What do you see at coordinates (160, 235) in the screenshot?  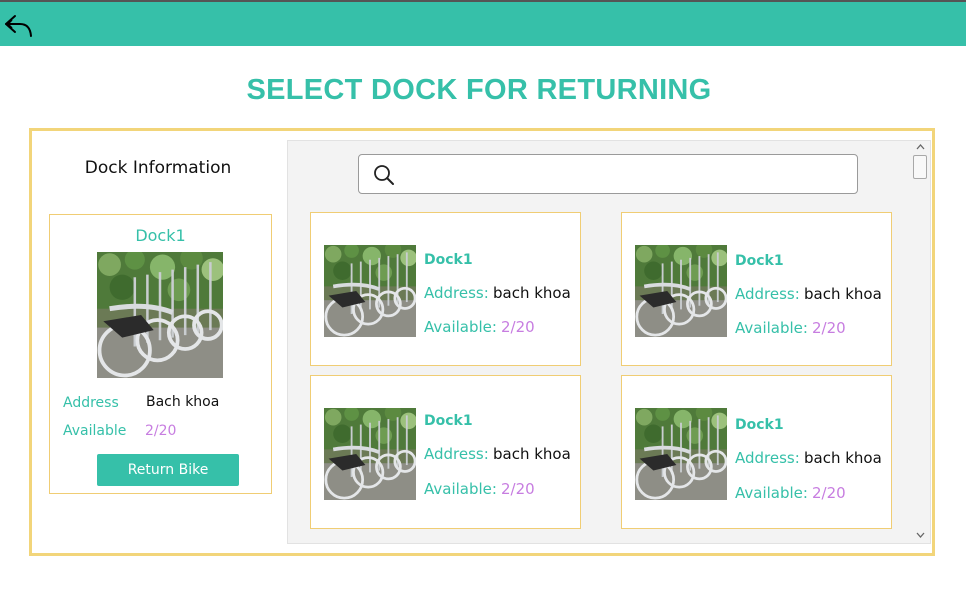 I see `selected-dock-name: Dock1` at bounding box center [160, 235].